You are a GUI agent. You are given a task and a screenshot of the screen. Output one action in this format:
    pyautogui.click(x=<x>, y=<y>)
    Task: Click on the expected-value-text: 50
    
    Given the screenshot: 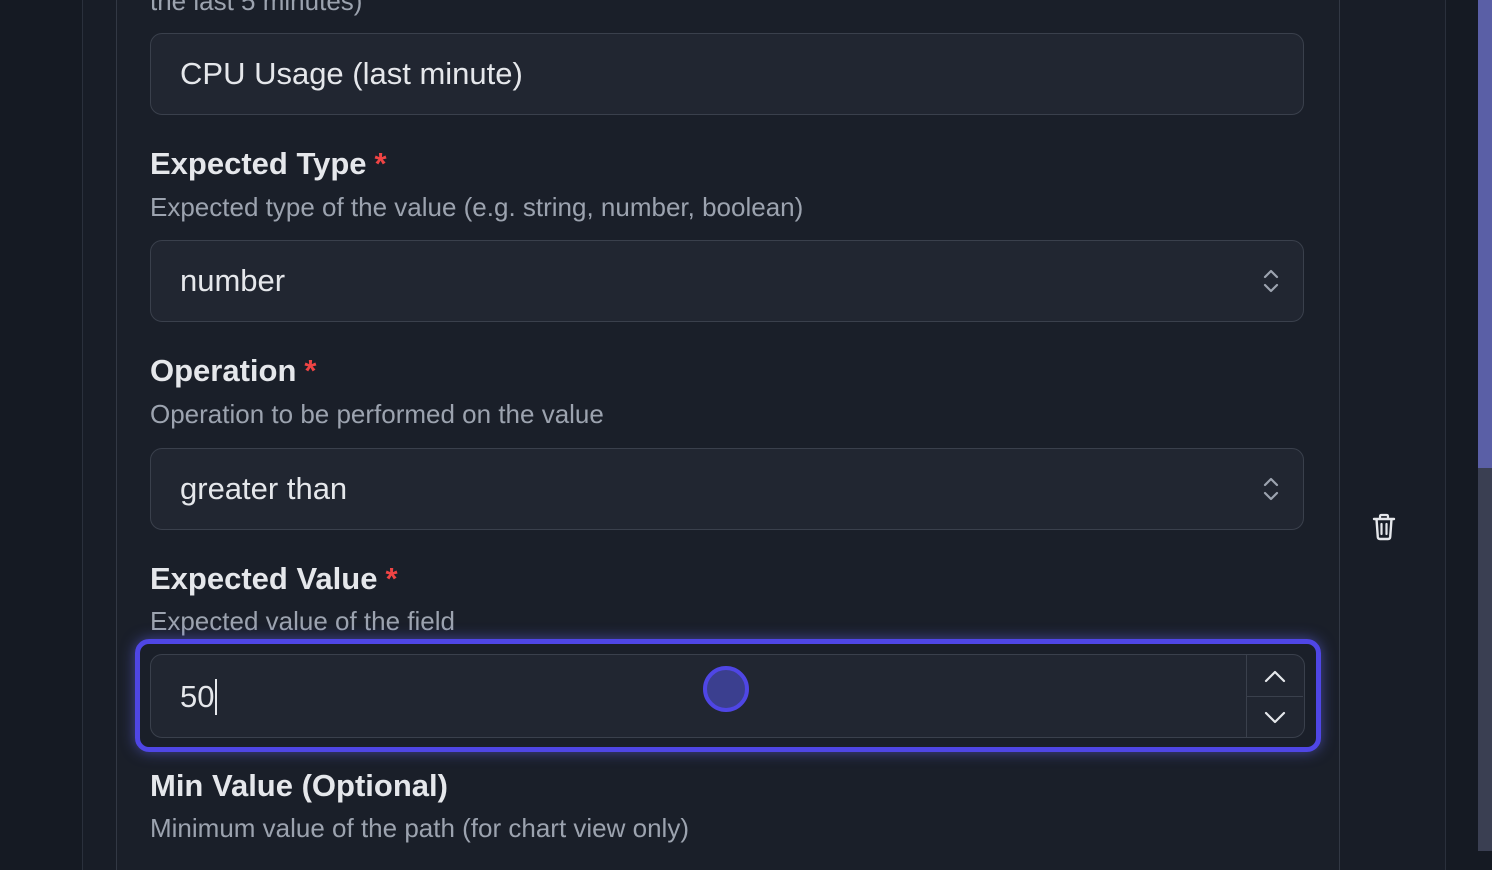 What is the action you would take?
    pyautogui.click(x=199, y=696)
    